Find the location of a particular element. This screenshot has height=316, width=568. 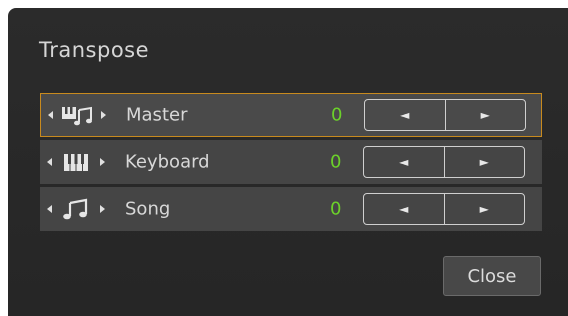

master-stepper: ◄ ► is located at coordinates (445, 115).